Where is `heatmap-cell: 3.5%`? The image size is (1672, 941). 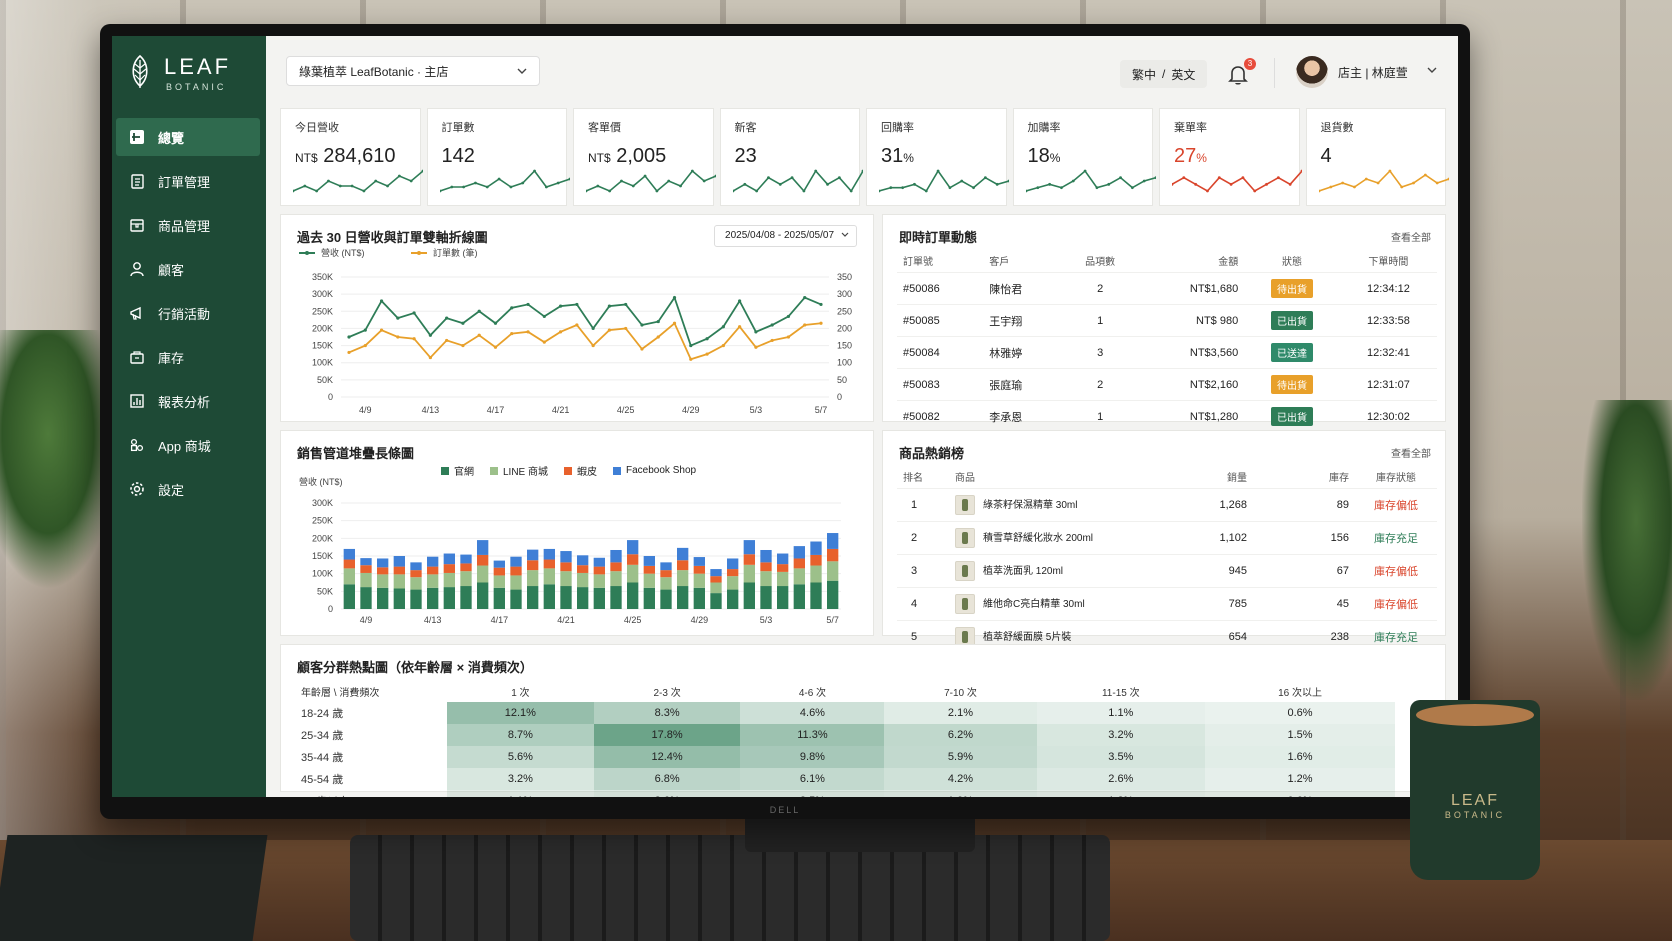 heatmap-cell: 3.5% is located at coordinates (1121, 757).